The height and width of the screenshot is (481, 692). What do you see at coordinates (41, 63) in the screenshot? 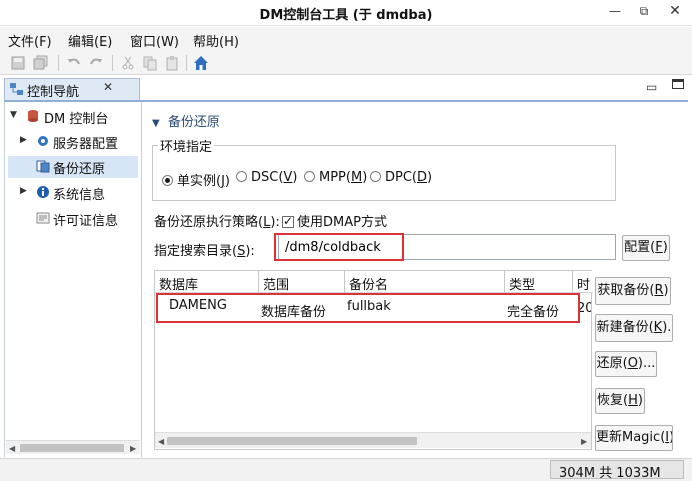
I see `save-all-icon` at bounding box center [41, 63].